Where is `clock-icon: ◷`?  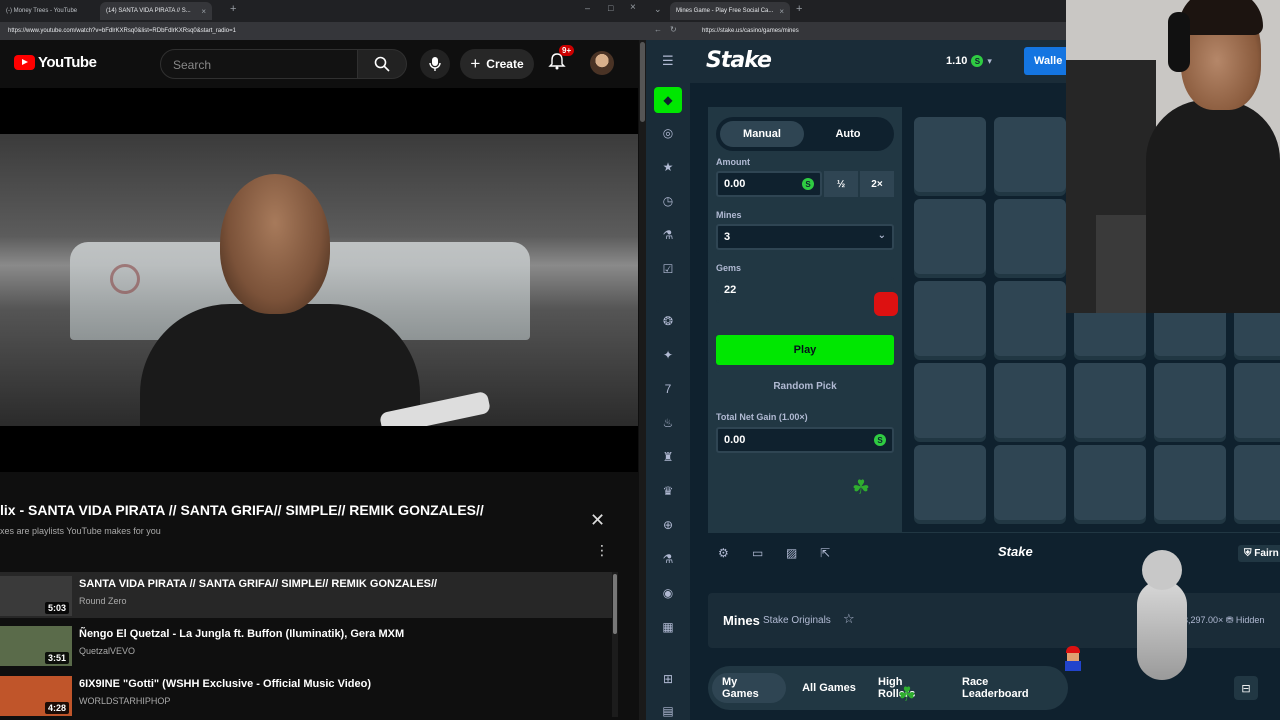
clock-icon: ◷ is located at coordinates (668, 201).